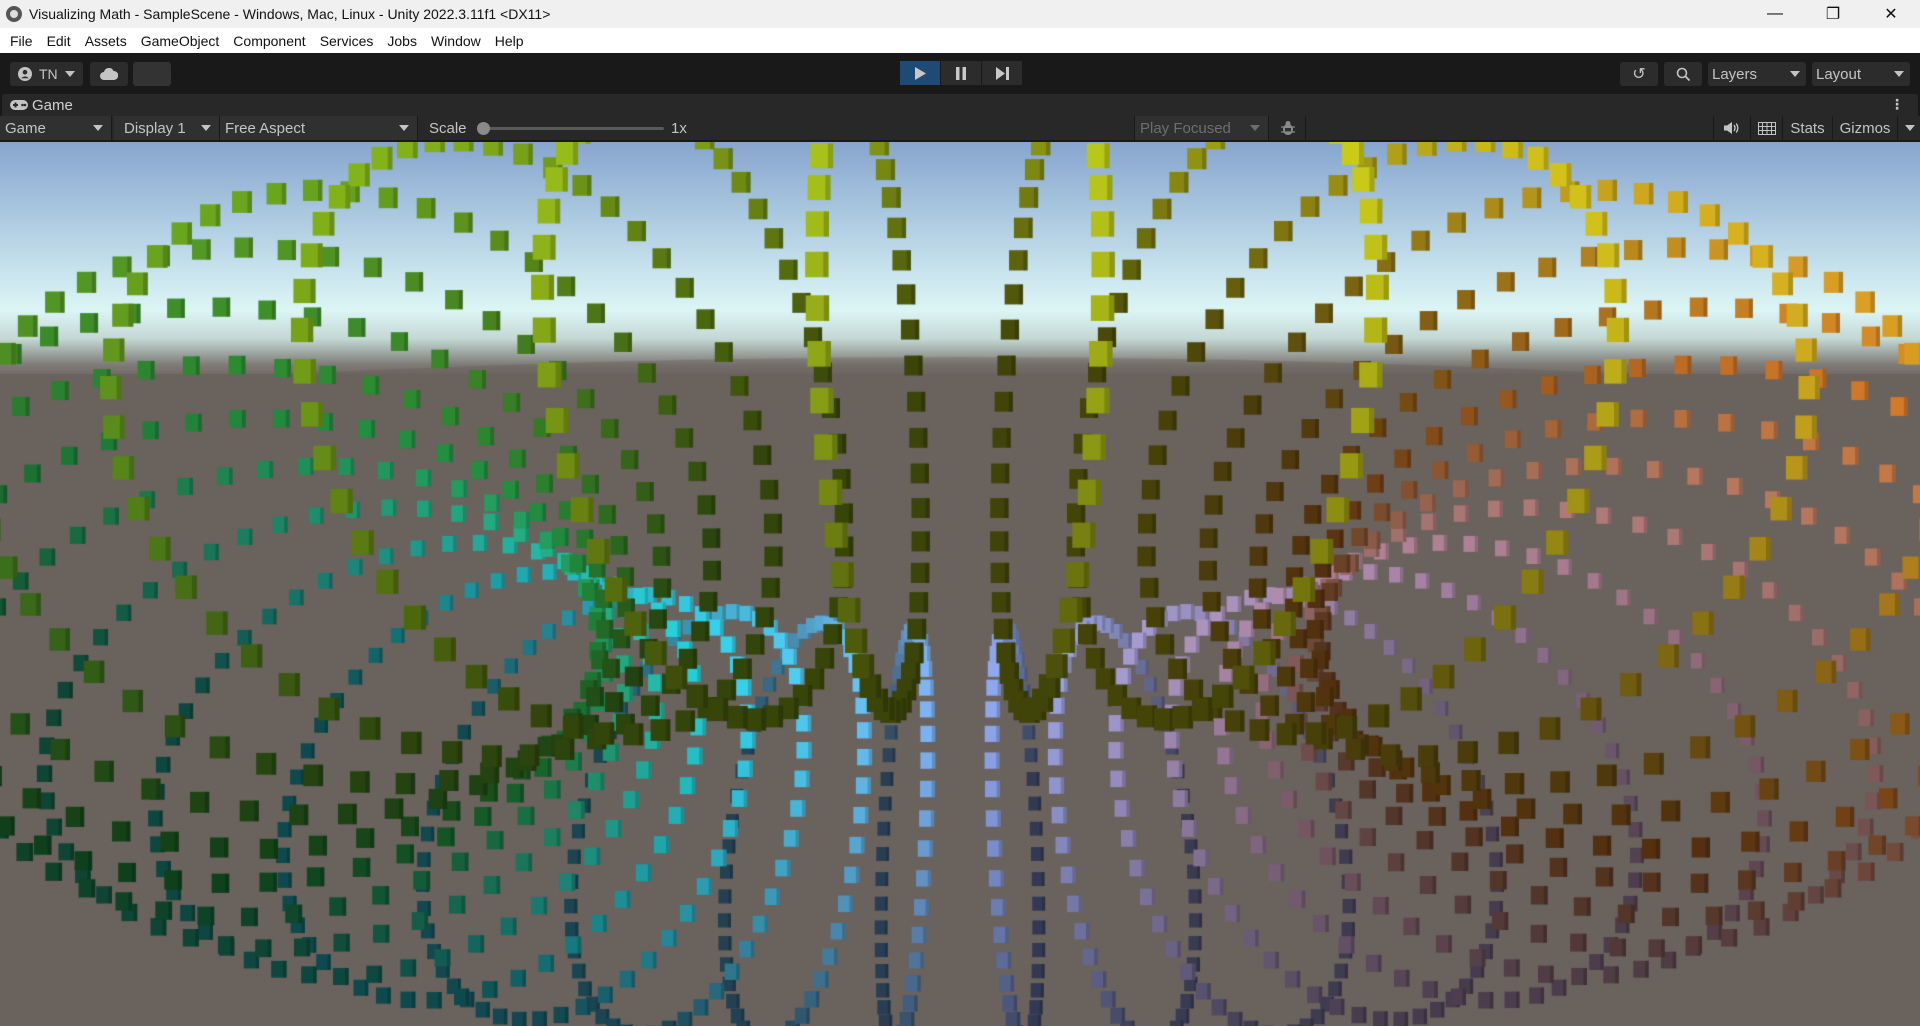 The width and height of the screenshot is (1920, 1026). I want to click on menu-file: File, so click(21, 41).